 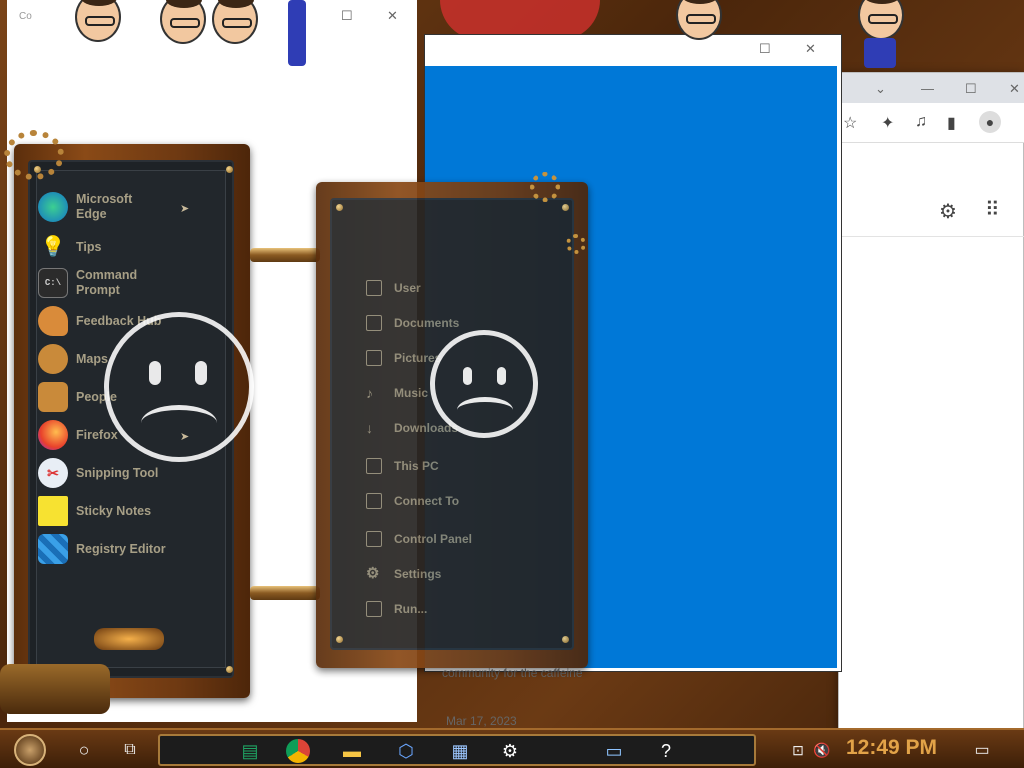 I want to click on places-item-label: Control Panel, so click(x=433, y=539).